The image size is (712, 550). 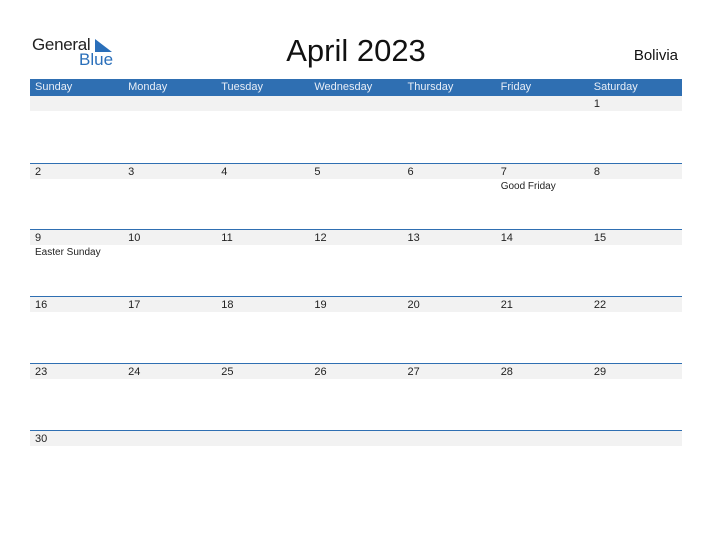 What do you see at coordinates (528, 186) in the screenshot?
I see `holiday-label: Good Friday` at bounding box center [528, 186].